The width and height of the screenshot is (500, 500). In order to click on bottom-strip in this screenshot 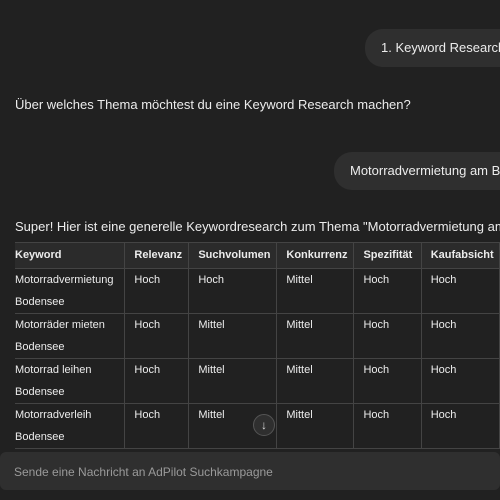, I will do `click(250, 495)`.